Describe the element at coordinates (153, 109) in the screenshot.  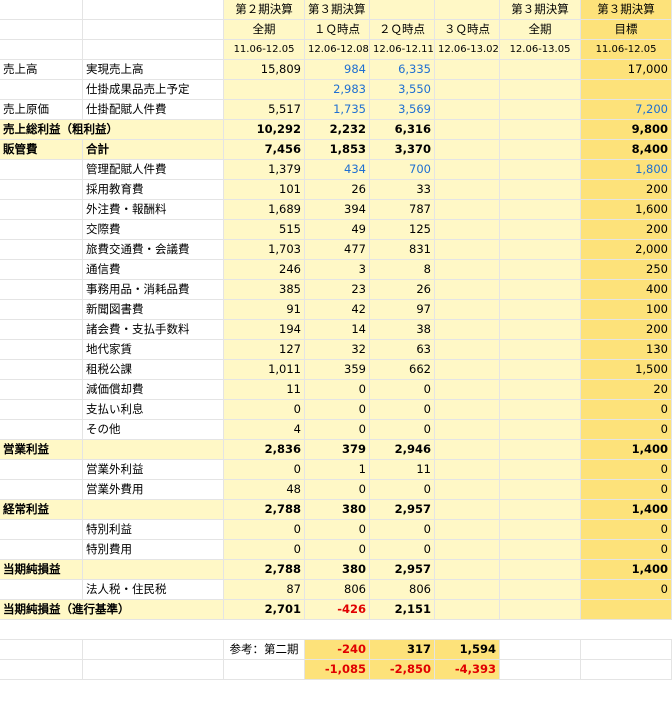
I see `cell-b: 仕掛配賦人件費` at that location.